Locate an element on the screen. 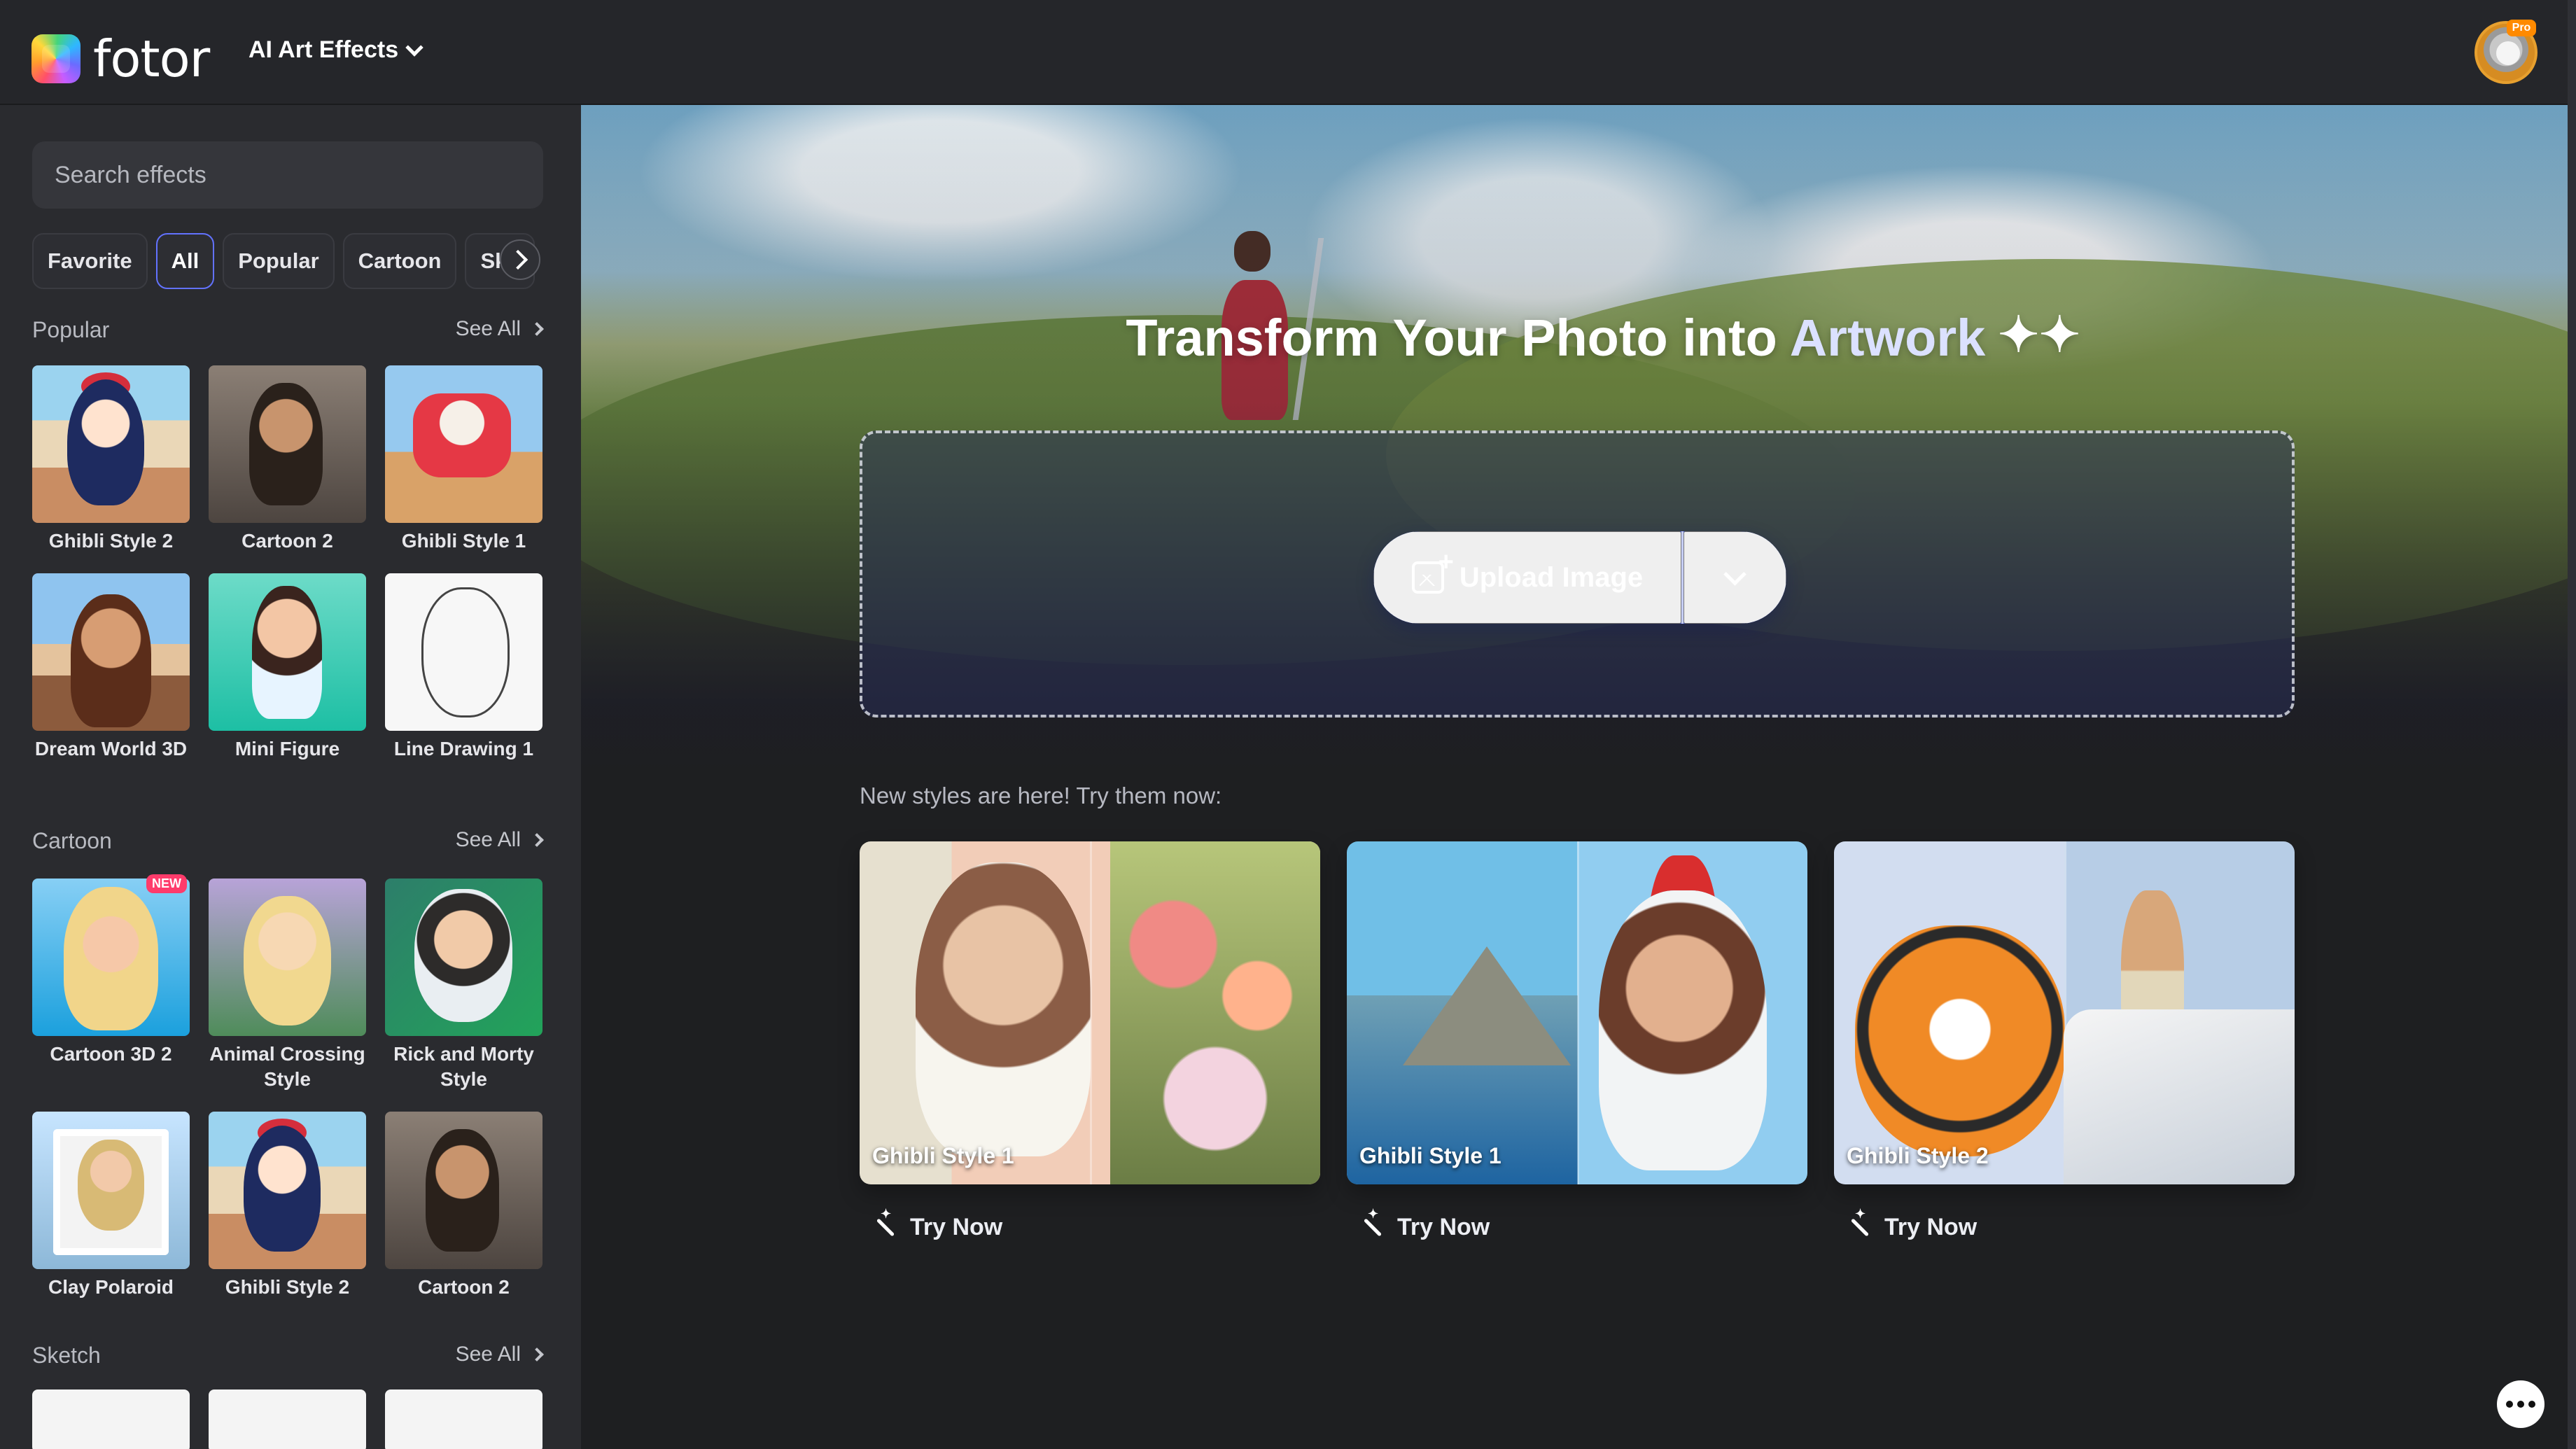 Image resolution: width=2576 pixels, height=1449 pixels. effect-mini-figure: Mini Figure is located at coordinates (287, 667).